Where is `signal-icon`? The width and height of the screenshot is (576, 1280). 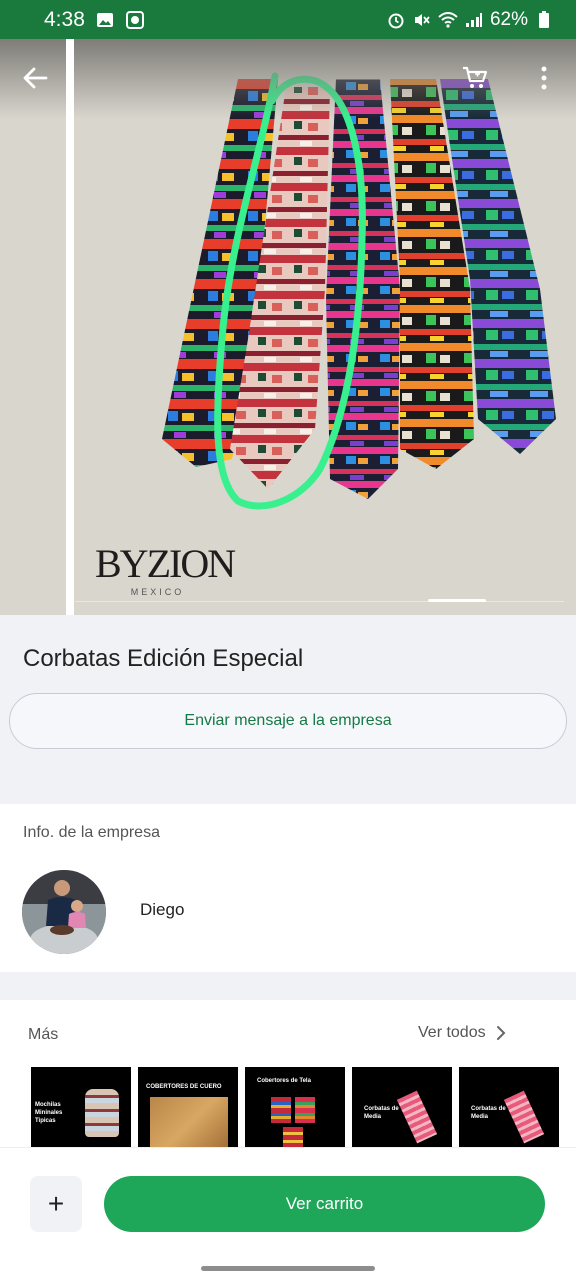
signal-icon is located at coordinates (474, 20).